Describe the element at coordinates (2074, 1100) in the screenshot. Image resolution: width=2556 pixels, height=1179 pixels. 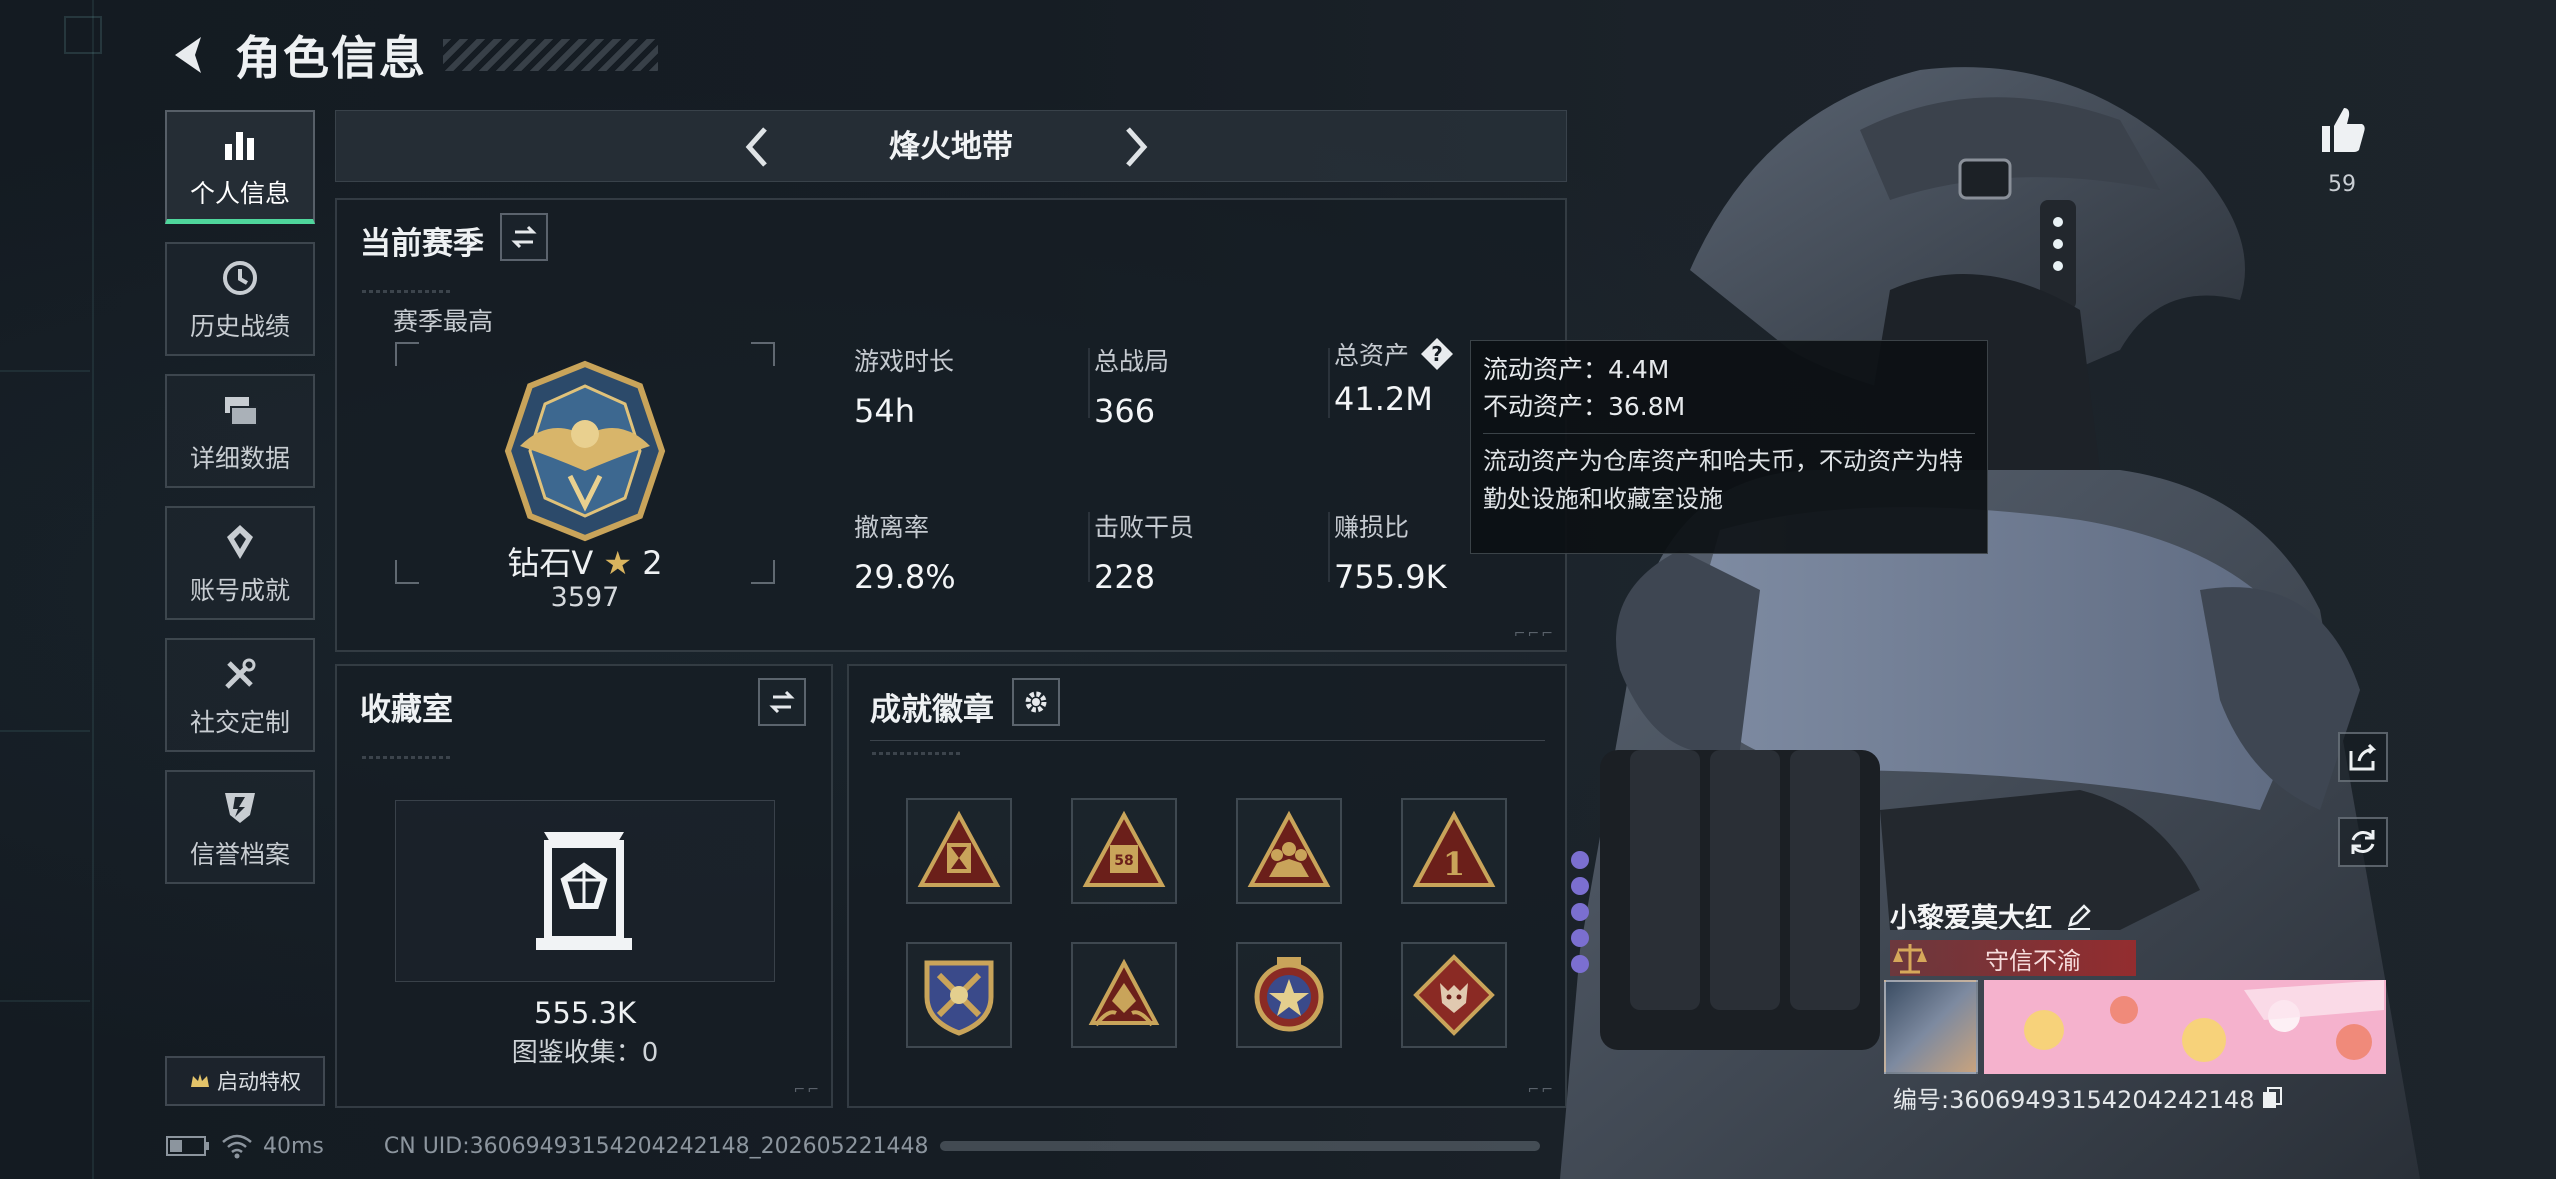
I see `player-id-text: 编号:3606949315420424214​8` at that location.